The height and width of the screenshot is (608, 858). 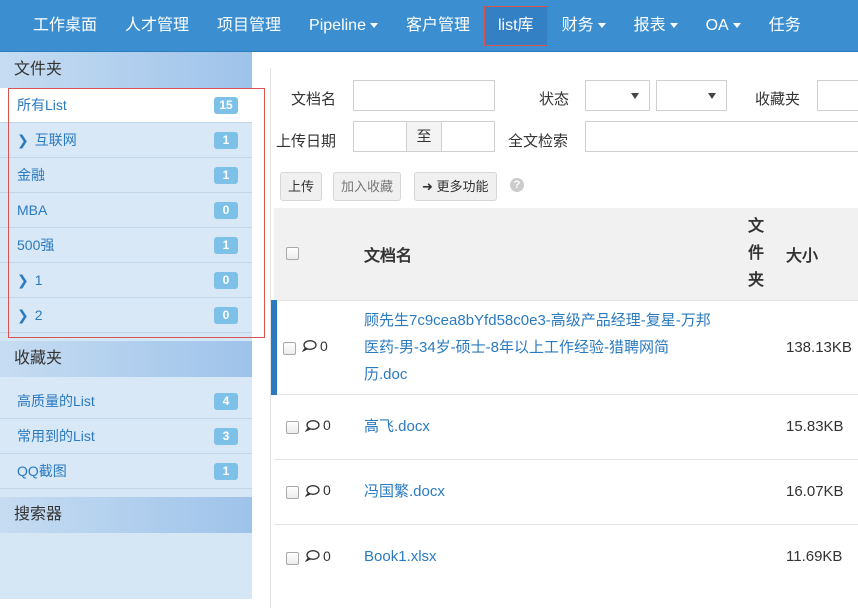 I want to click on nav-item-2: 项目管理, so click(x=249, y=26).